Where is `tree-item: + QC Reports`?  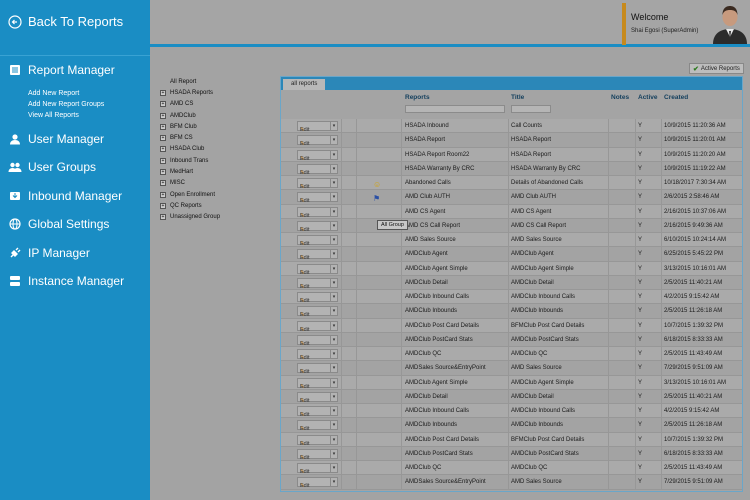 tree-item: + QC Reports is located at coordinates (190, 205).